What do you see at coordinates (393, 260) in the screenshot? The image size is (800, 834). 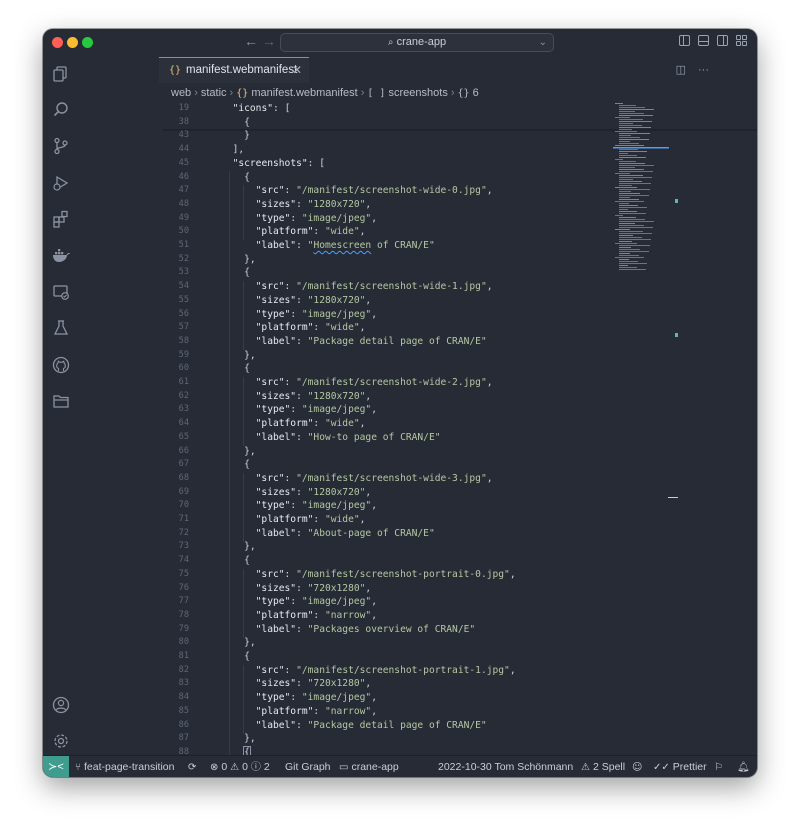 I see `code-line: 52 },` at bounding box center [393, 260].